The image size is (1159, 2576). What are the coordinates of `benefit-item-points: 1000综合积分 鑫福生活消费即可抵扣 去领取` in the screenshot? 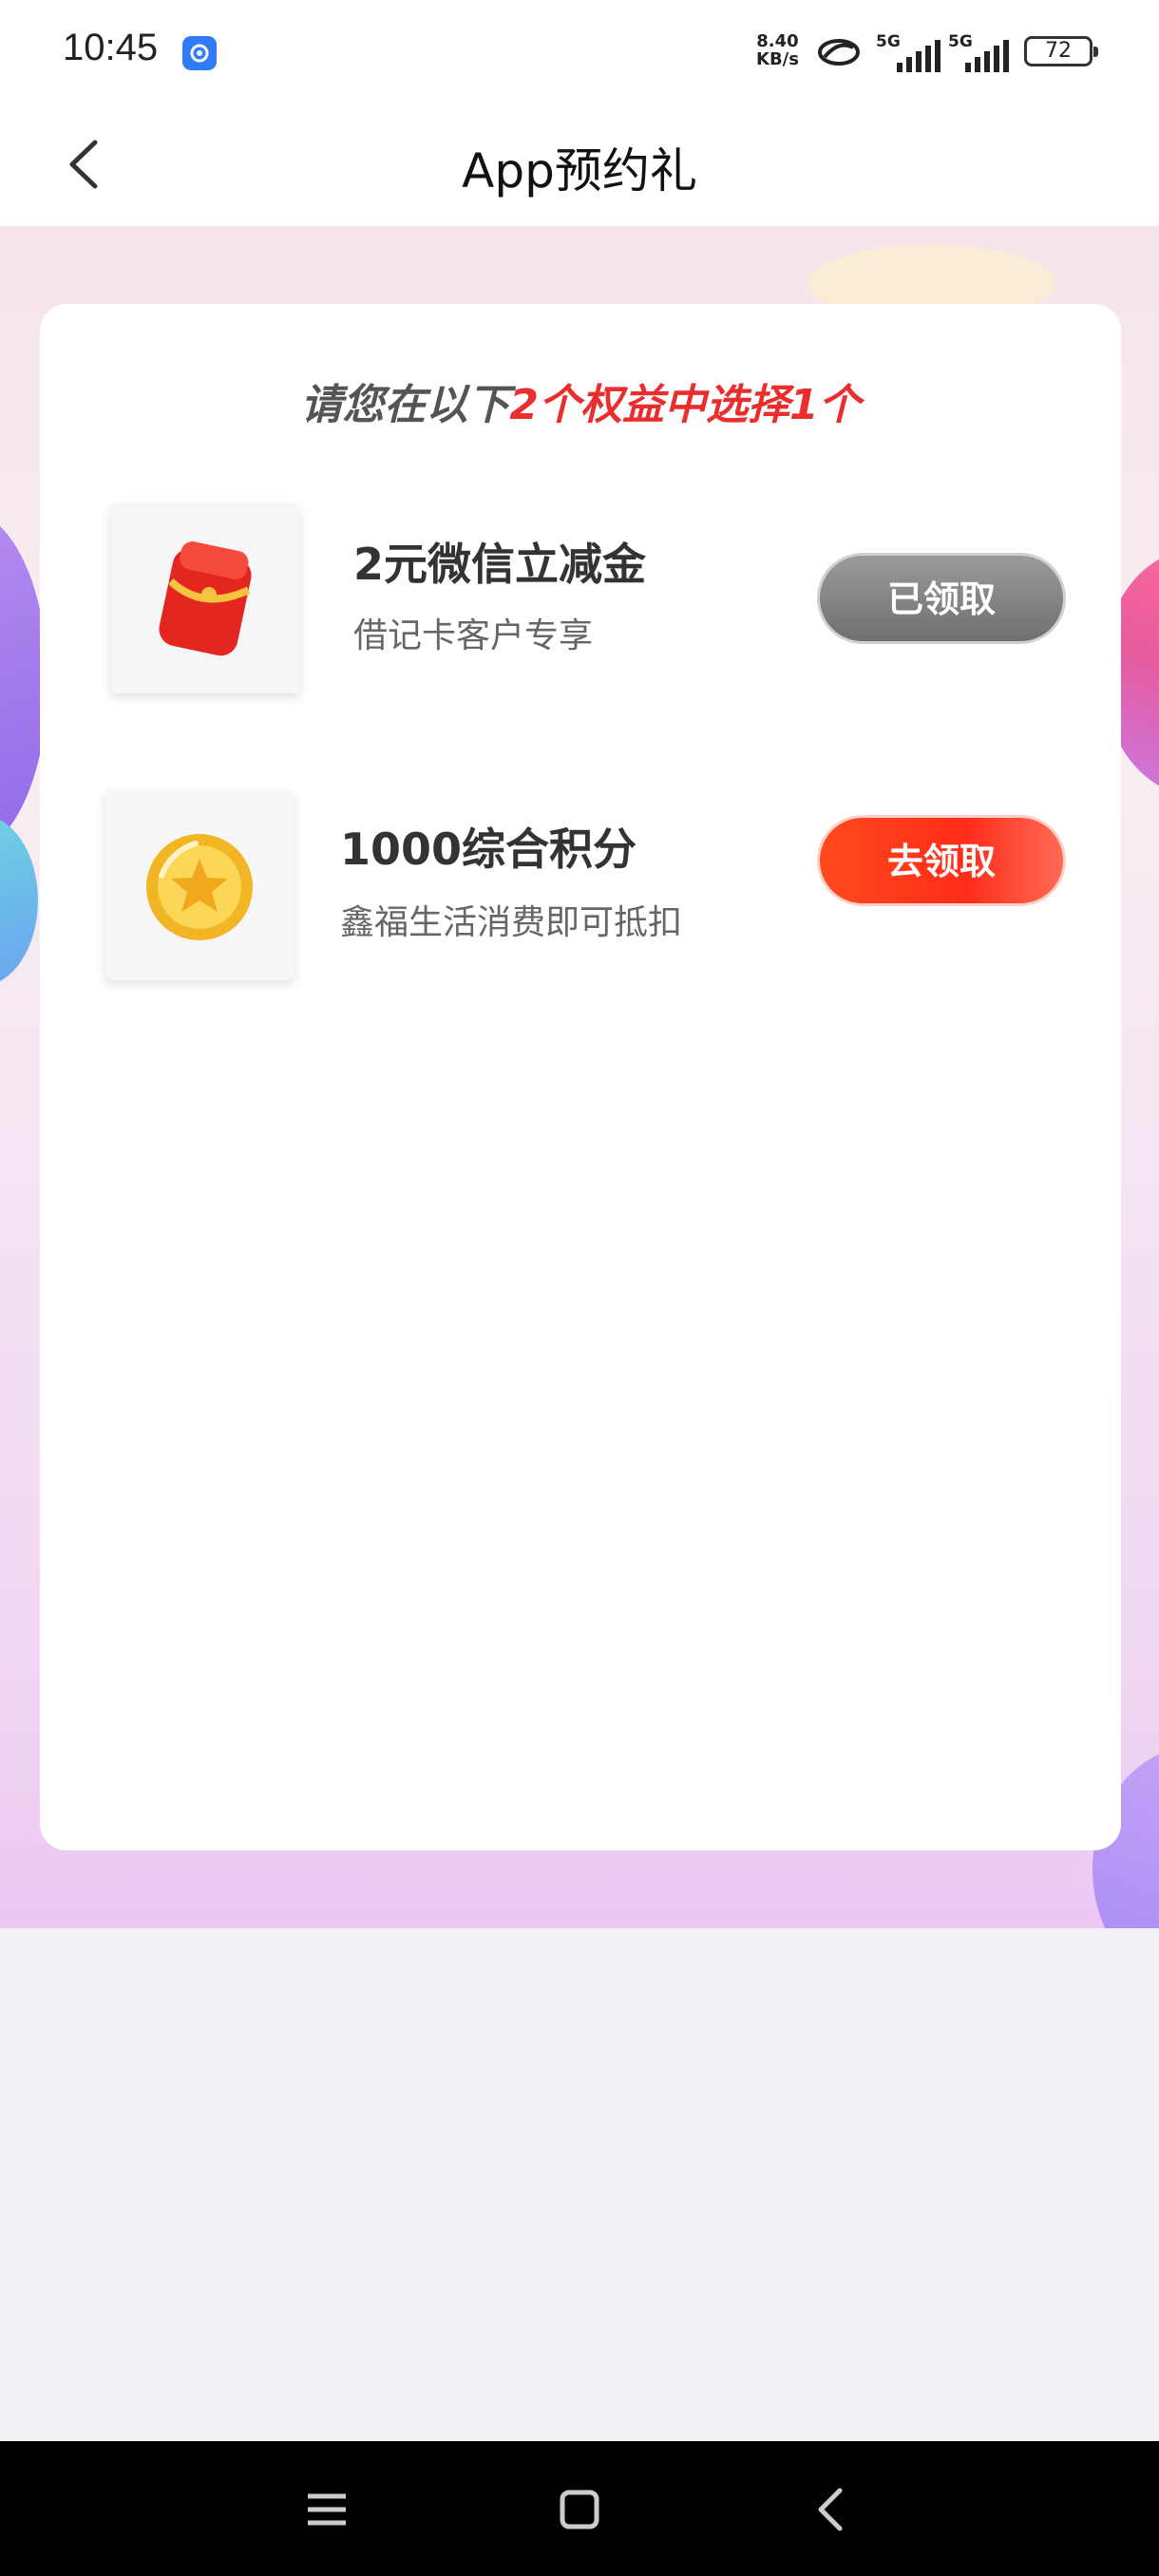 It's located at (580, 890).